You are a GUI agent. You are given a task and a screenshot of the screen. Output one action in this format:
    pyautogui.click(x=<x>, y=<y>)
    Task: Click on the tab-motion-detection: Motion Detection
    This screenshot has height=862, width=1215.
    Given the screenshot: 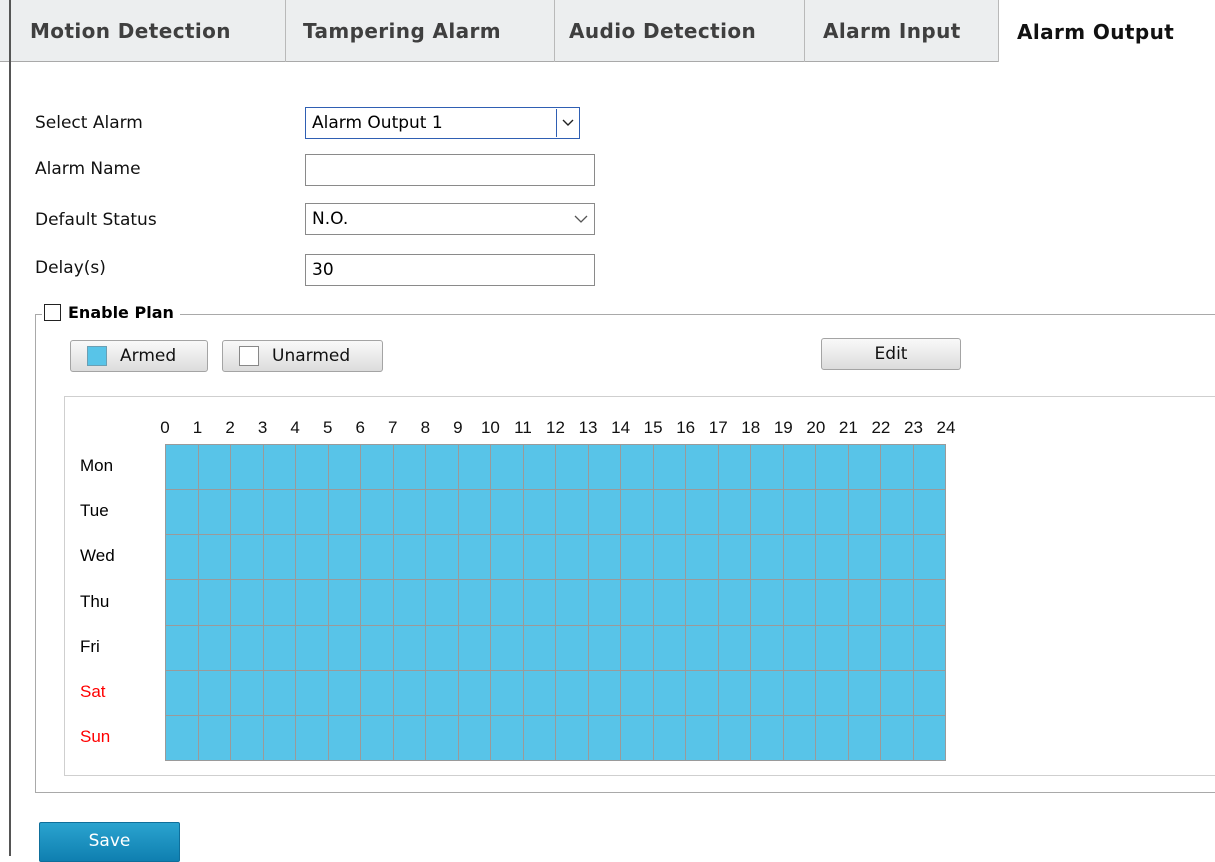 What is the action you would take?
    pyautogui.click(x=143, y=31)
    